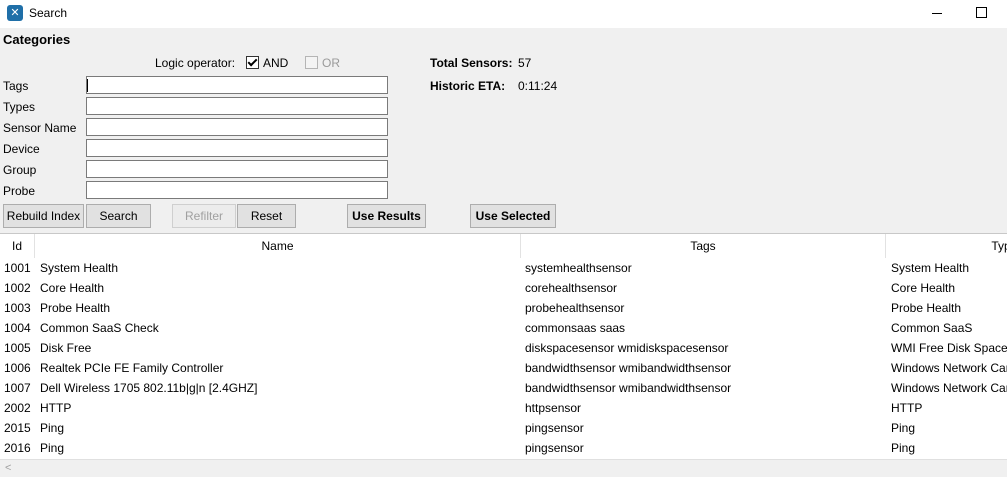 The width and height of the screenshot is (1007, 477). What do you see at coordinates (471, 63) in the screenshot?
I see `total-sensors-label: Total Sensors:` at bounding box center [471, 63].